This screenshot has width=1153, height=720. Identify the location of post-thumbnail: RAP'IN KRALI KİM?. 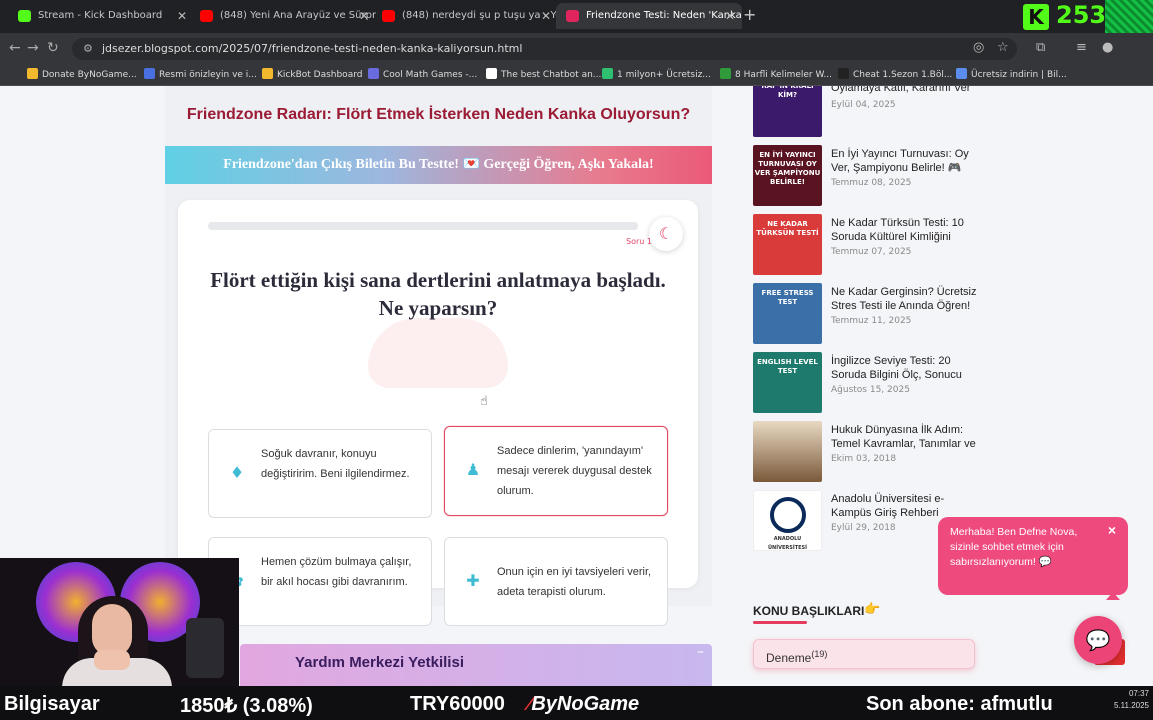
(787, 111).